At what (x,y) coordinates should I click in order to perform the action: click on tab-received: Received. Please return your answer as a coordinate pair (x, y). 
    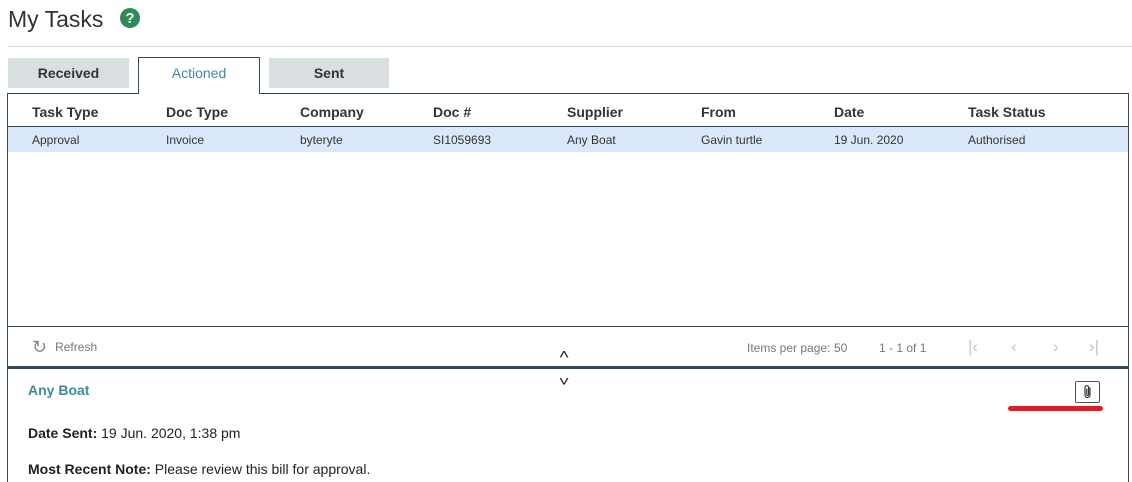
    Looking at the image, I should click on (68, 73).